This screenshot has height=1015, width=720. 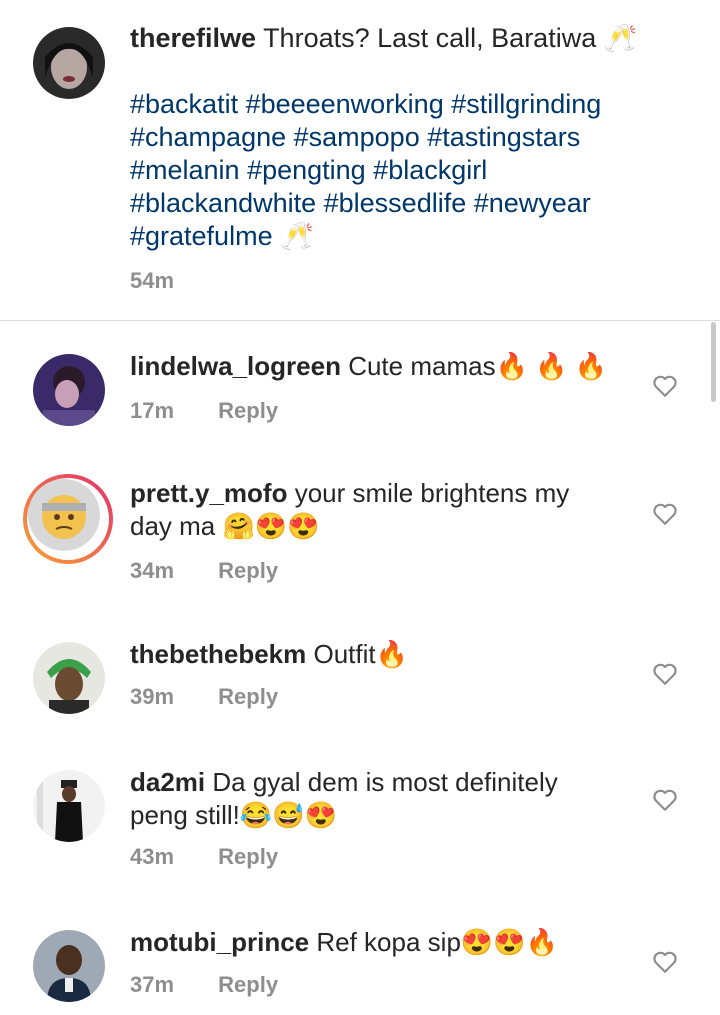 What do you see at coordinates (360, 320) in the screenshot?
I see `divider` at bounding box center [360, 320].